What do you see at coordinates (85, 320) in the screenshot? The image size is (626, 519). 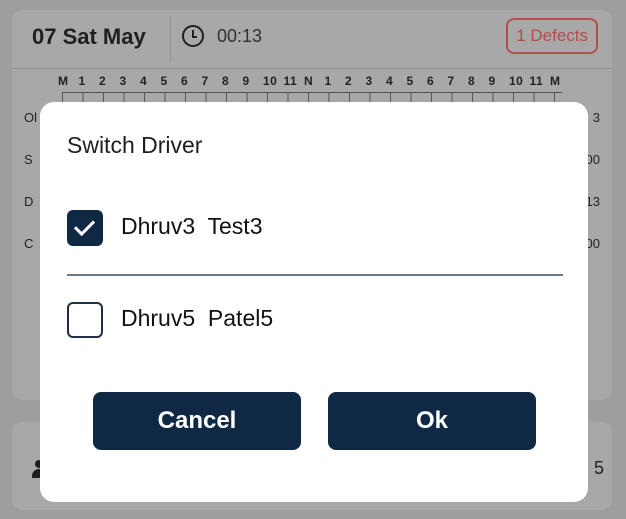 I see `checkbox-unchecked` at bounding box center [85, 320].